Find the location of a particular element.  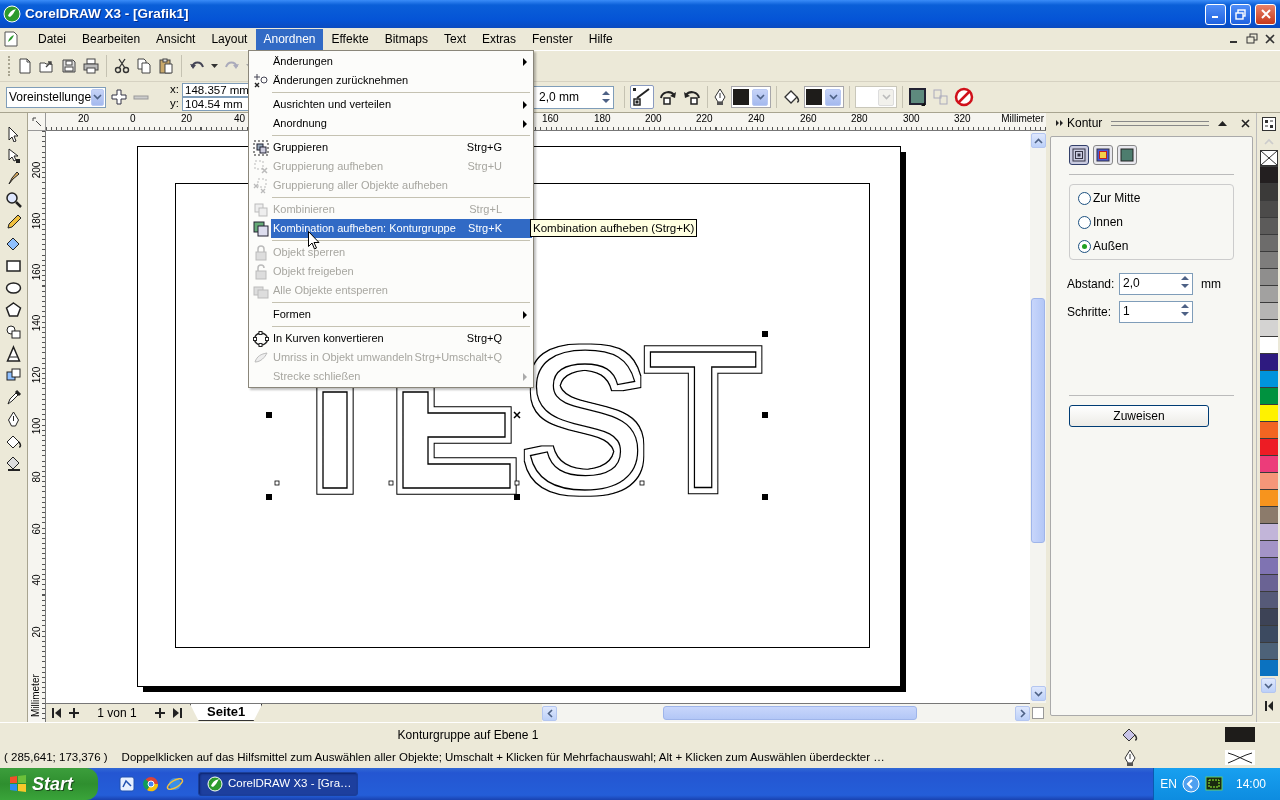

menu-item: Gruppieren Strg+G is located at coordinates (391, 147).